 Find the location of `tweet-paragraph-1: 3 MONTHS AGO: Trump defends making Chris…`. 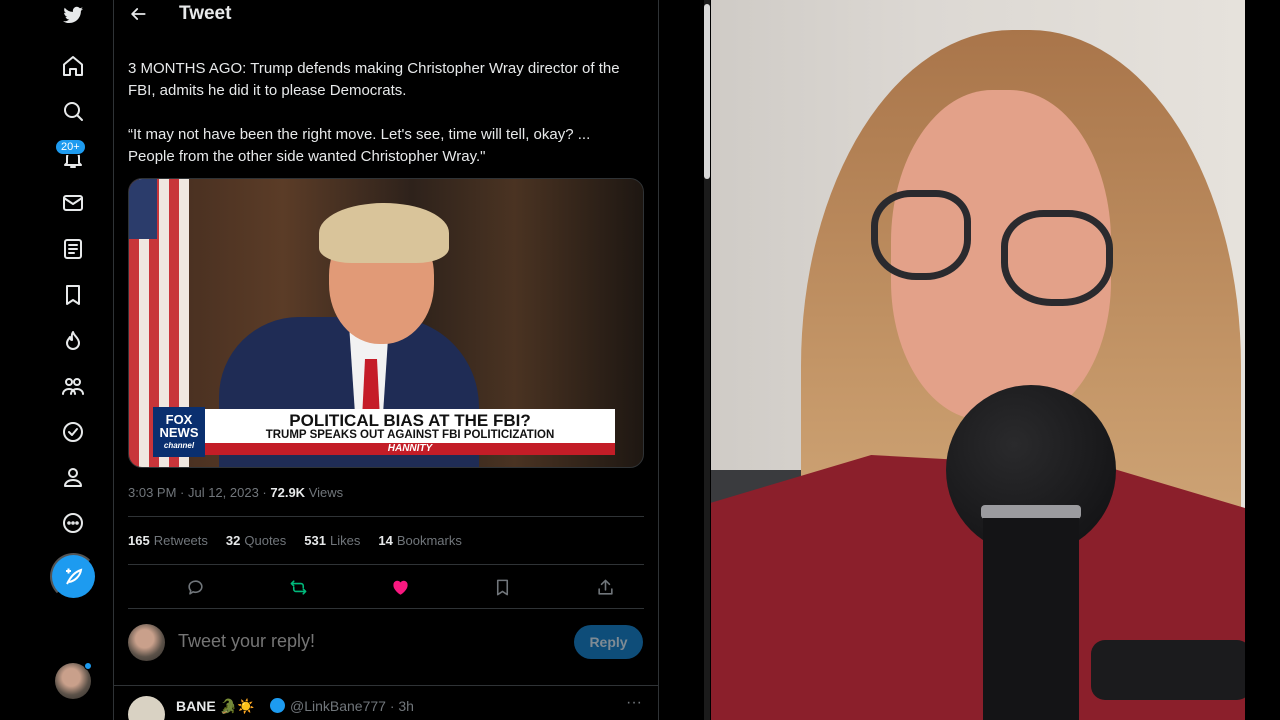

tweet-paragraph-1: 3 MONTHS AGO: Trump defends making Chris… is located at coordinates (374, 79).